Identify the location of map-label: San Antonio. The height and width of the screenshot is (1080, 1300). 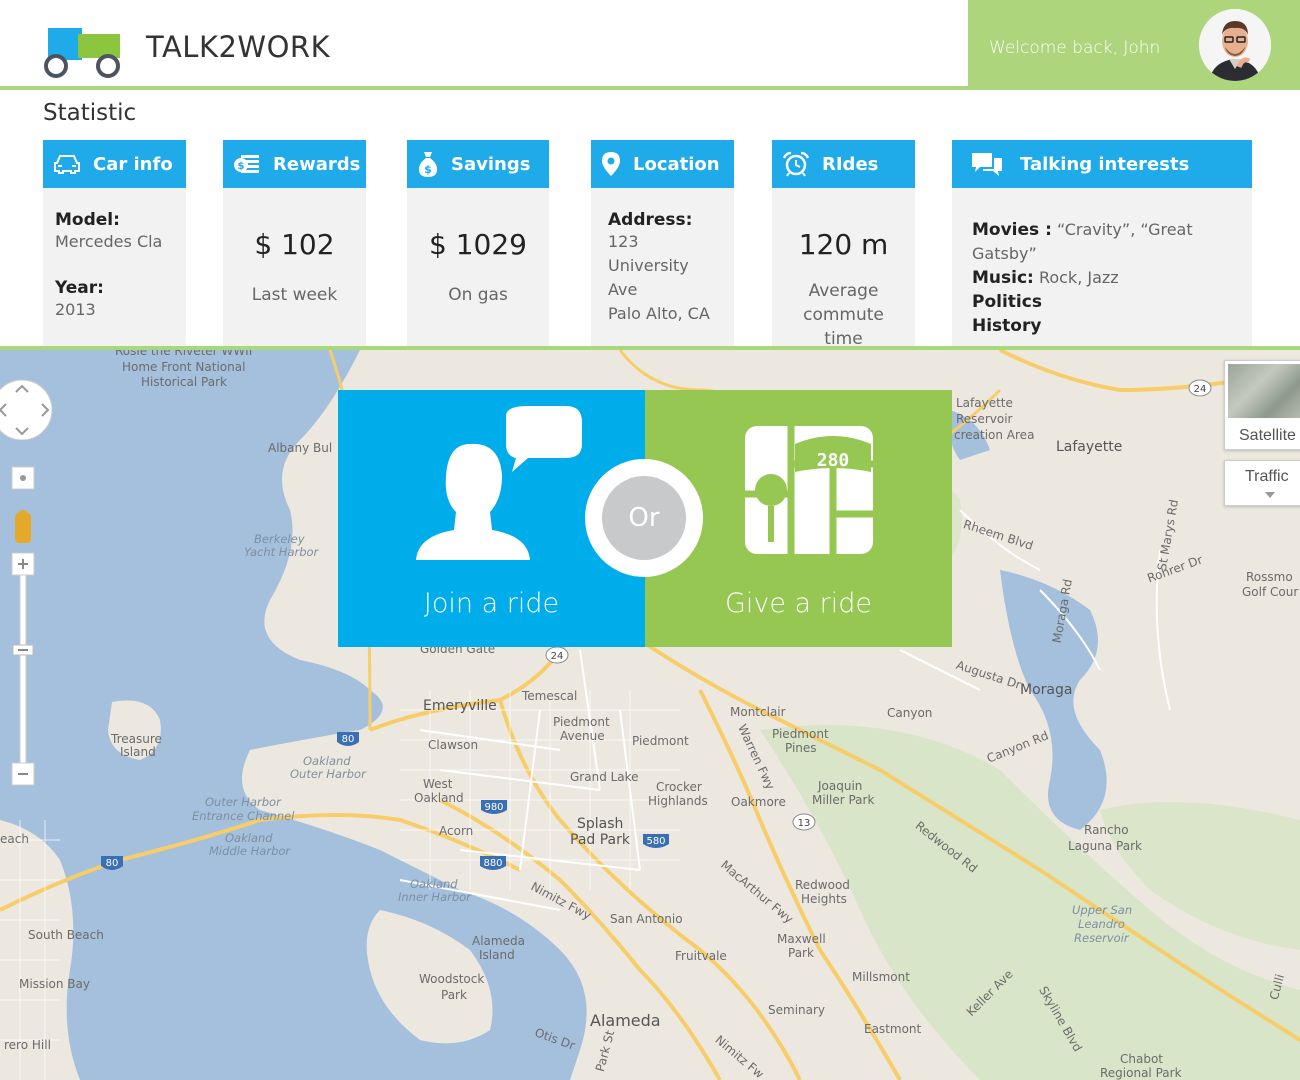
(646, 919).